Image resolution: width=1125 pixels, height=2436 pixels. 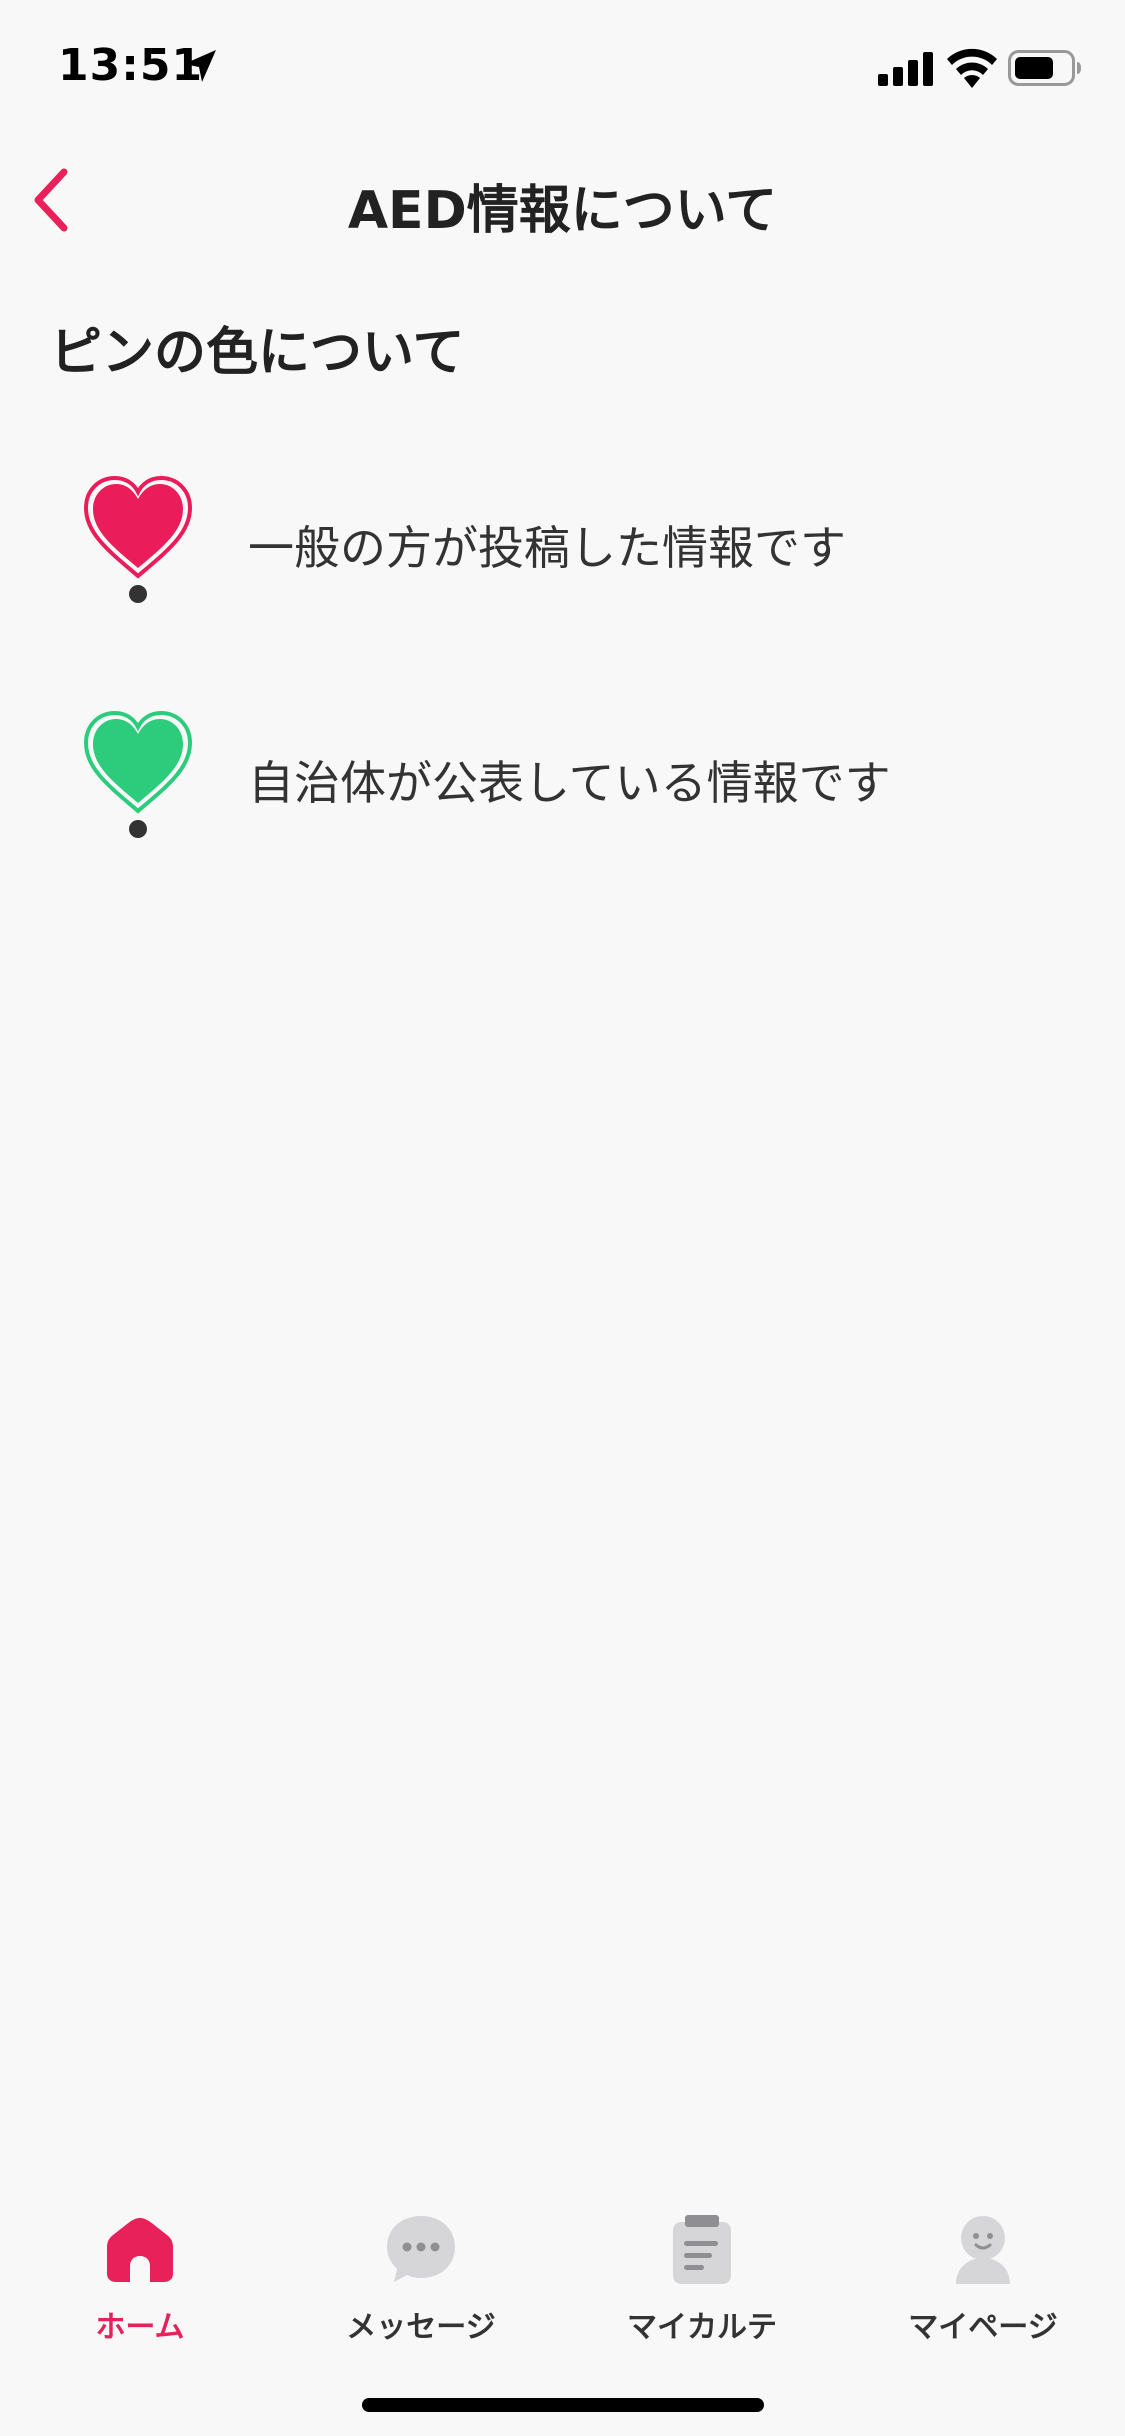 I want to click on tab-karte: マイカルテ, so click(x=702, y=2279).